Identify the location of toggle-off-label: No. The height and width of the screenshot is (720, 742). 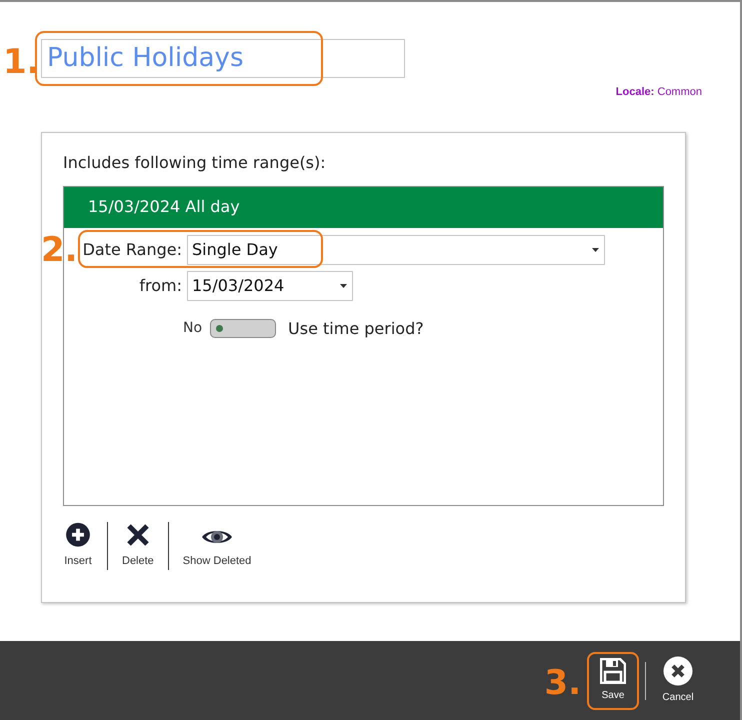
(192, 328).